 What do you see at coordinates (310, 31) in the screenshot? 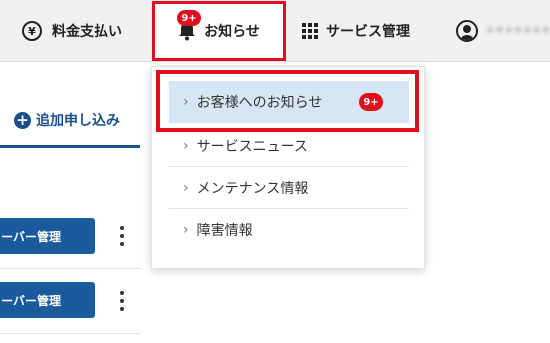
I see `grid-icon` at bounding box center [310, 31].